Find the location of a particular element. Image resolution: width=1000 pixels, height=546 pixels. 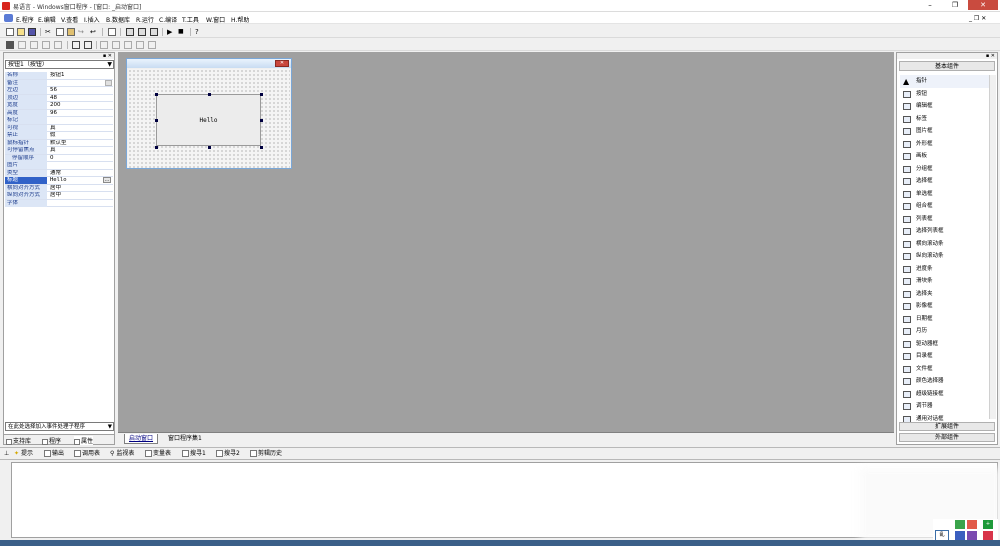

tab-watch: ⚲ 监视表 is located at coordinates (122, 454).